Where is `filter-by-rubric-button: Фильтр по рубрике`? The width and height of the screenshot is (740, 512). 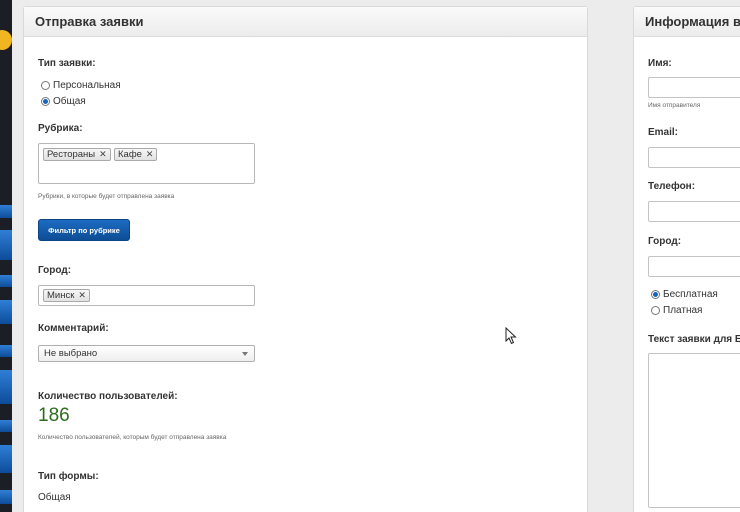 filter-by-rubric-button: Фильтр по рубрике is located at coordinates (84, 230).